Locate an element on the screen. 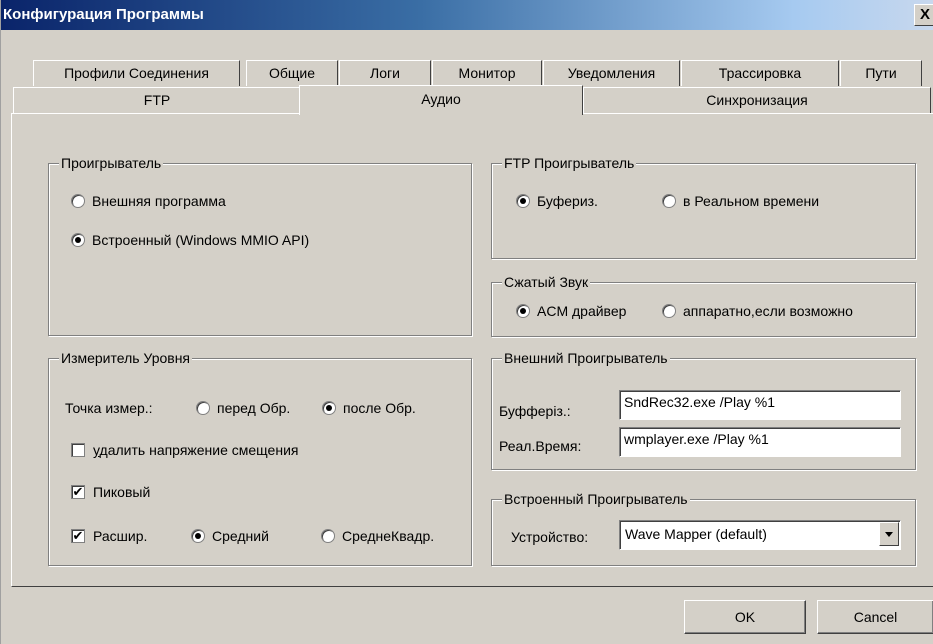 Image resolution: width=933 pixels, height=644 pixels. extended-checkbox: ✔ Расшир. is located at coordinates (109, 536).